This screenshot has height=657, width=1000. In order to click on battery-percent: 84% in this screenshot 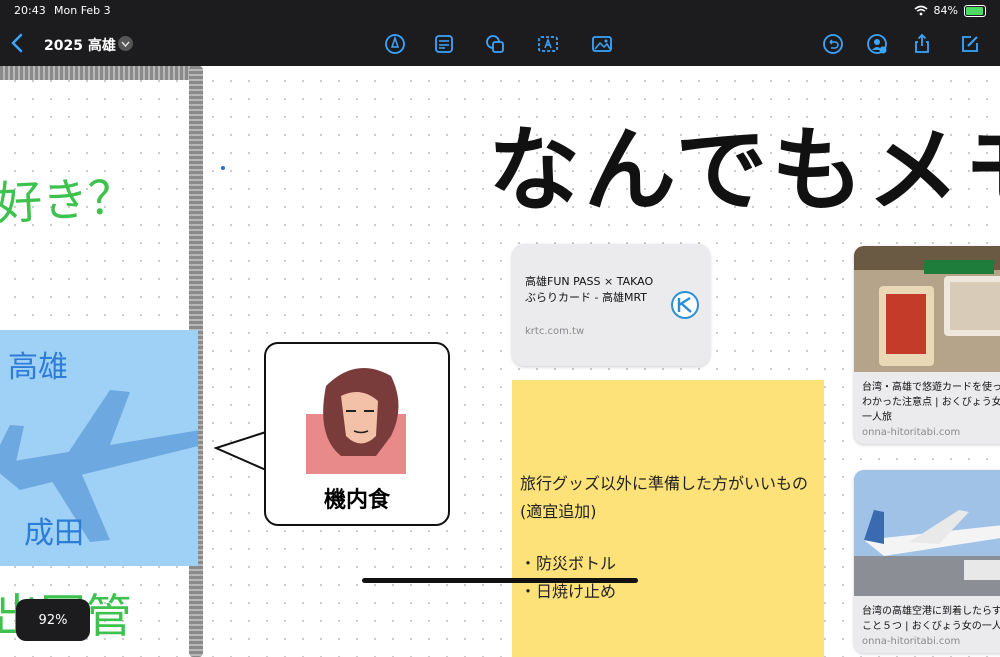, I will do `click(945, 10)`.